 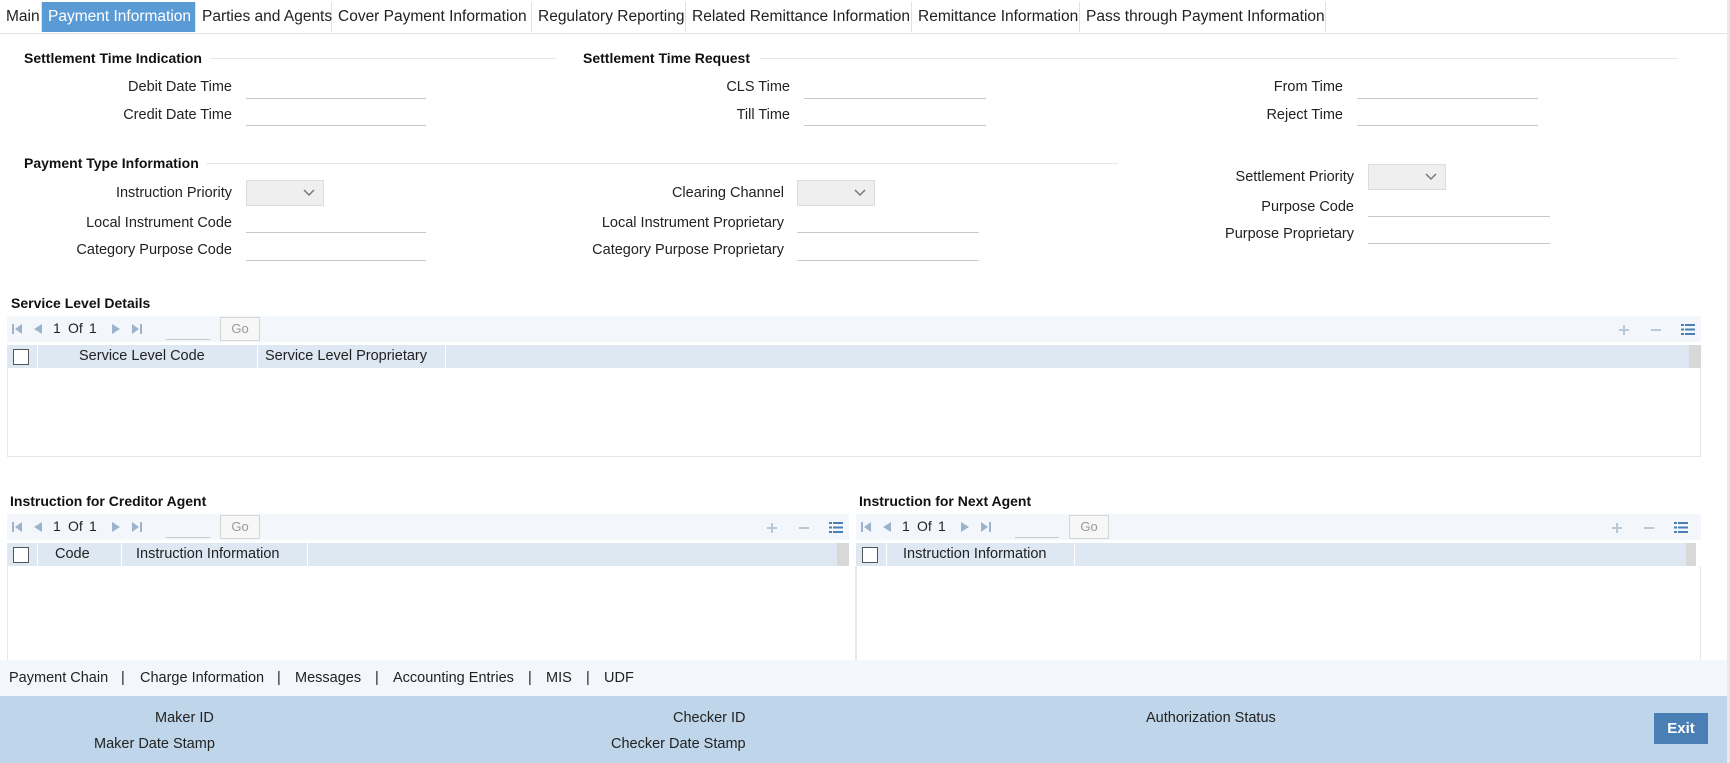 I want to click on local-instrument-code-label: Local Instrument Code, so click(x=159, y=223).